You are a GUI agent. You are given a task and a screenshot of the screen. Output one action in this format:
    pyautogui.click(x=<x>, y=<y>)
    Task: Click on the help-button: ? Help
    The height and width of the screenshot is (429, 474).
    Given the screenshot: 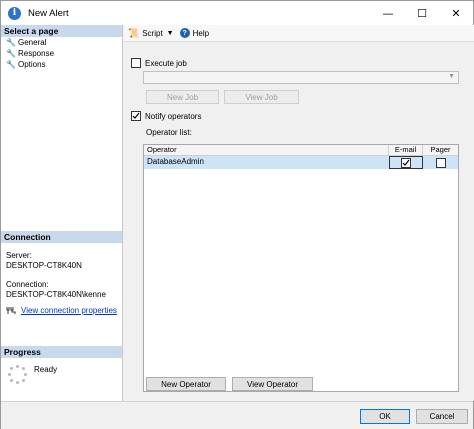 What is the action you would take?
    pyautogui.click(x=194, y=33)
    